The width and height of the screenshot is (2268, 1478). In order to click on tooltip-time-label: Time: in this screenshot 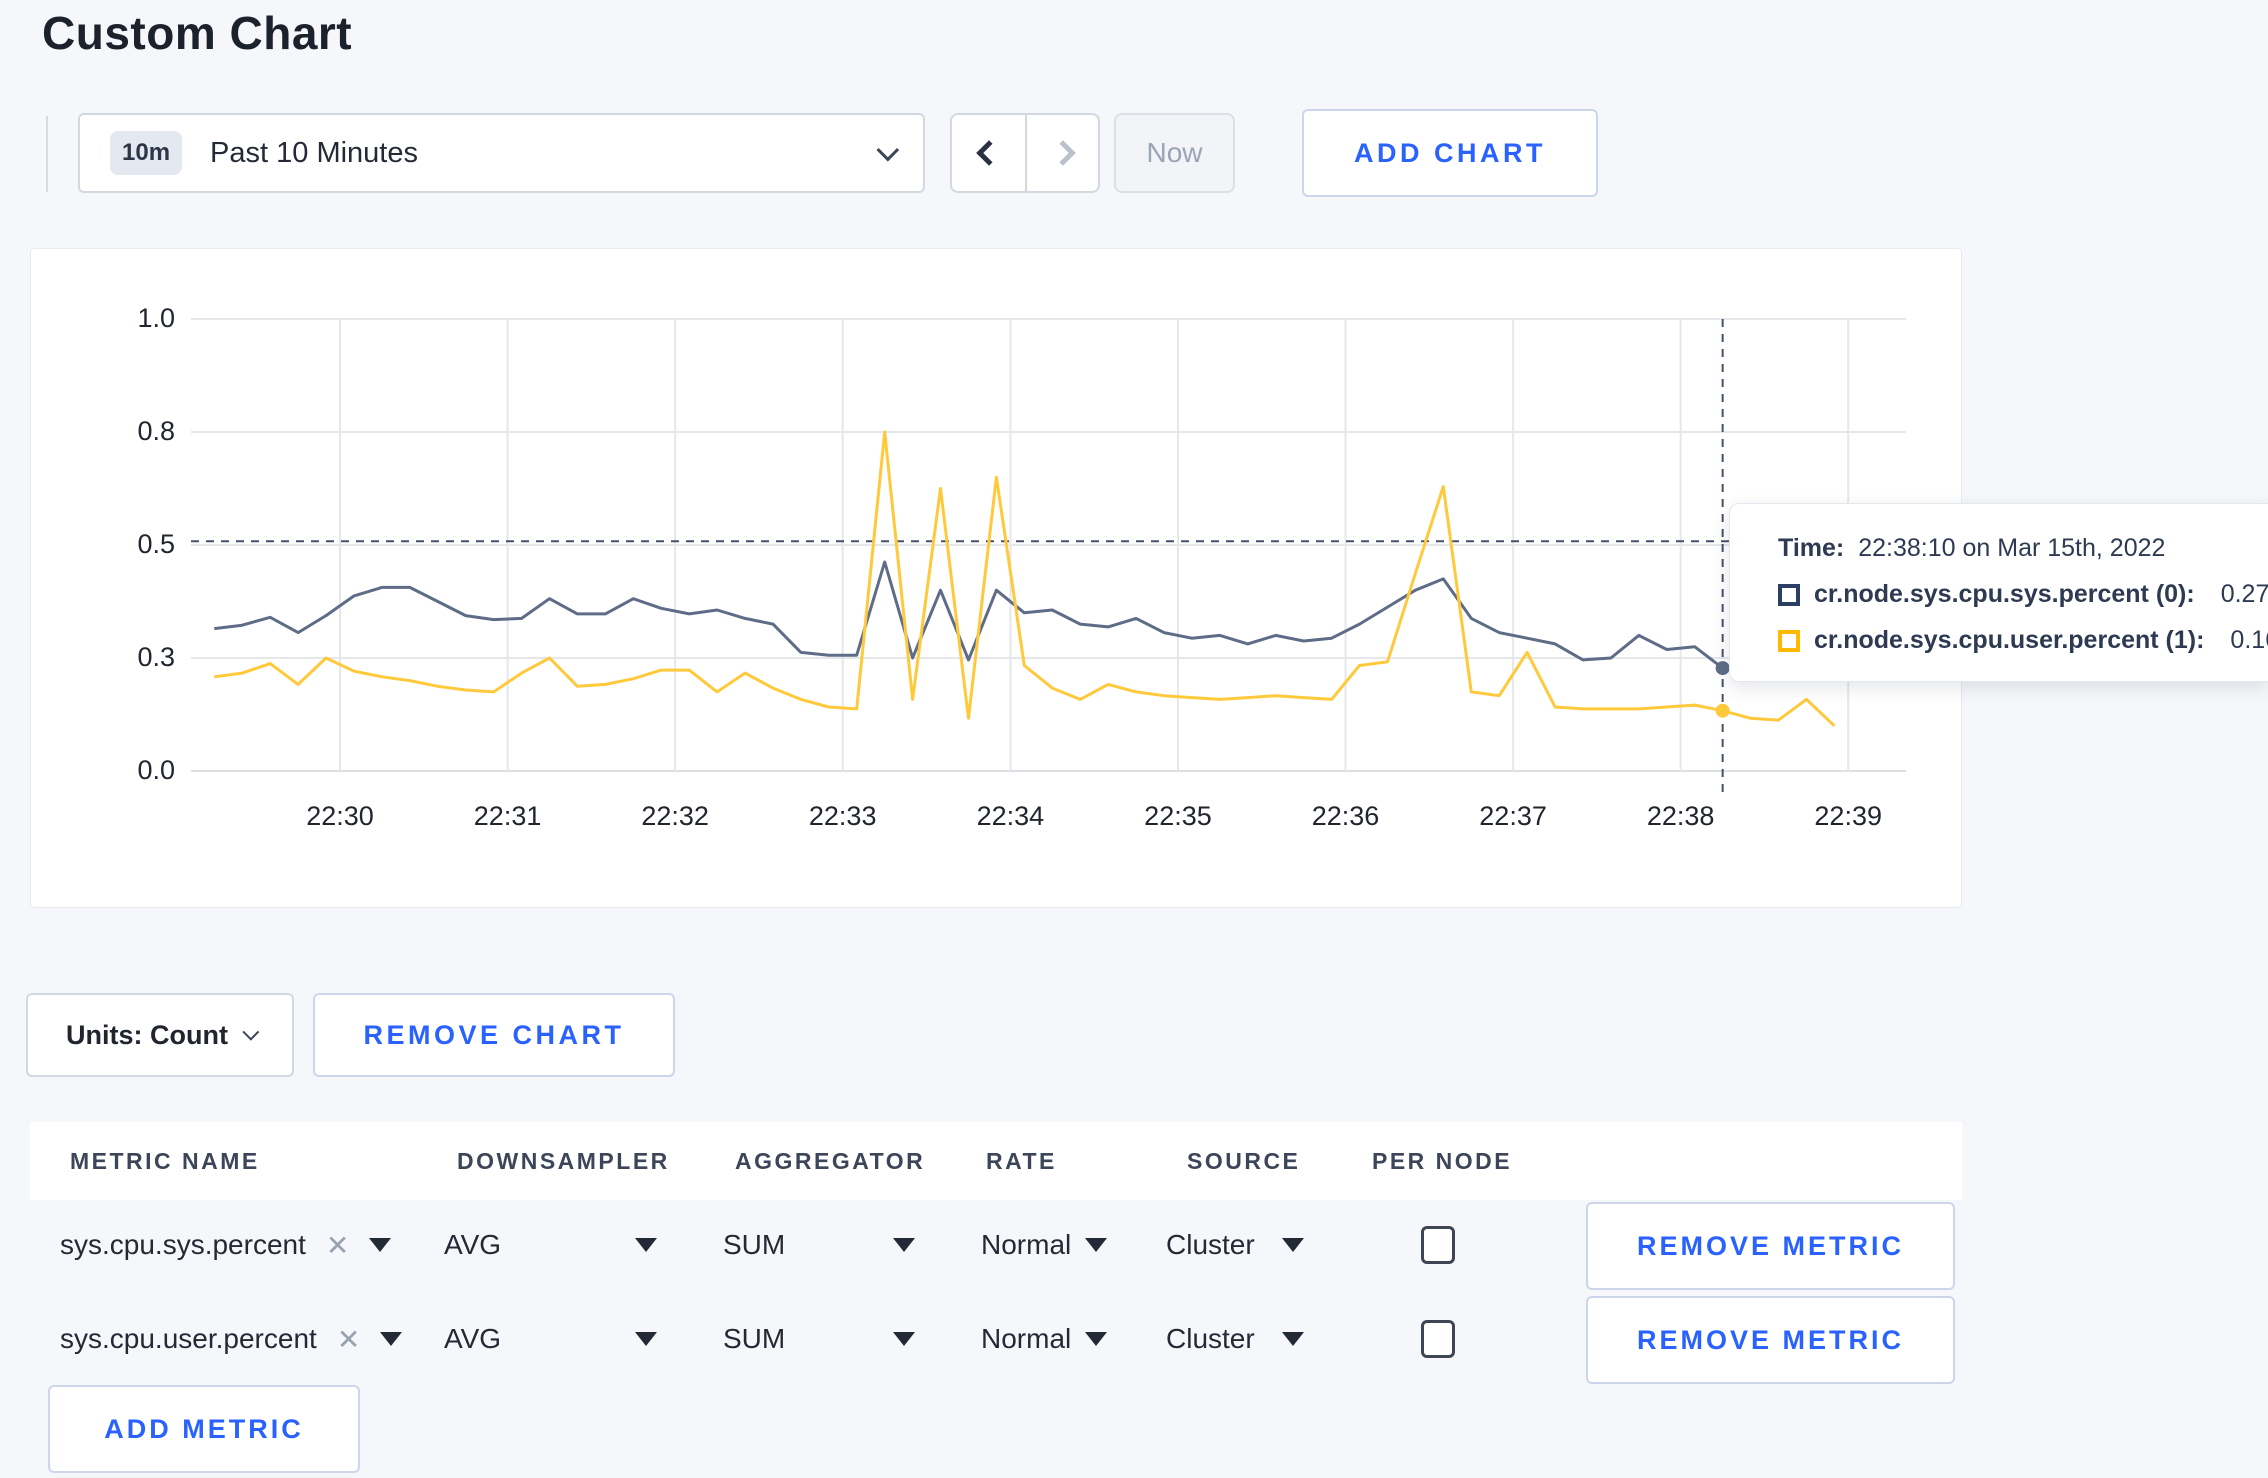, I will do `click(1811, 548)`.